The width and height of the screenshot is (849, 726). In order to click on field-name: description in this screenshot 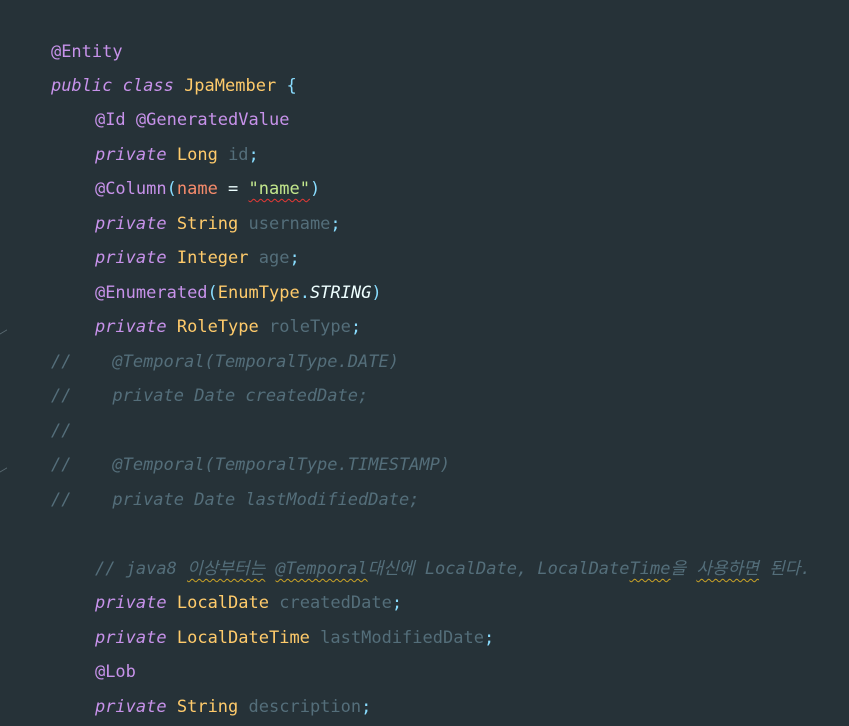, I will do `click(305, 707)`.